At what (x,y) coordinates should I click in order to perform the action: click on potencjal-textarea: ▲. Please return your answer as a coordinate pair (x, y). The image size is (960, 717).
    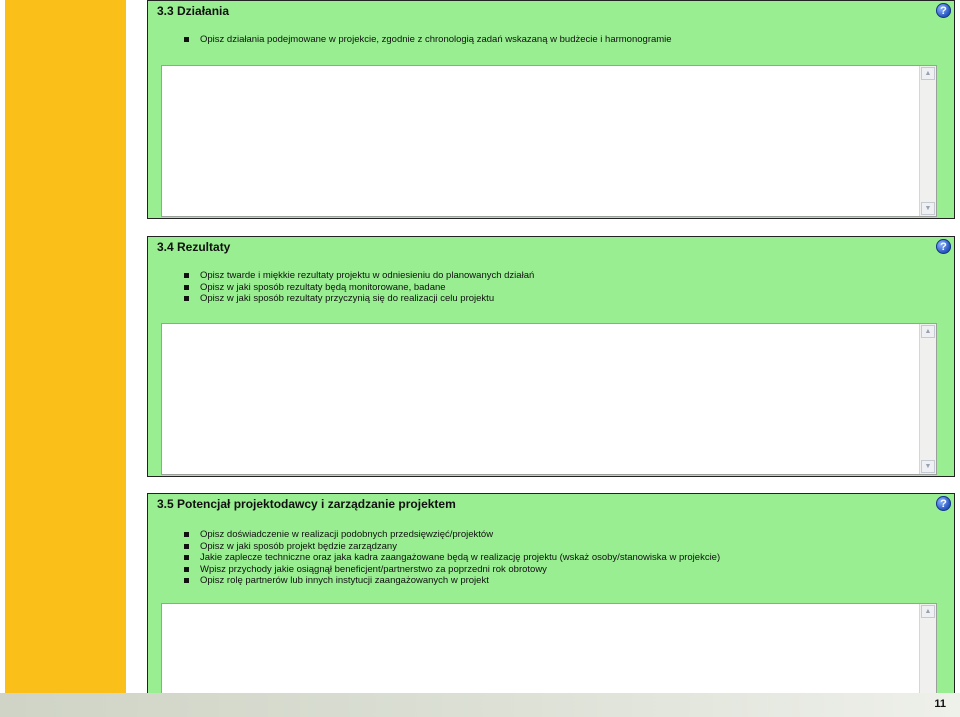
    Looking at the image, I should click on (549, 648).